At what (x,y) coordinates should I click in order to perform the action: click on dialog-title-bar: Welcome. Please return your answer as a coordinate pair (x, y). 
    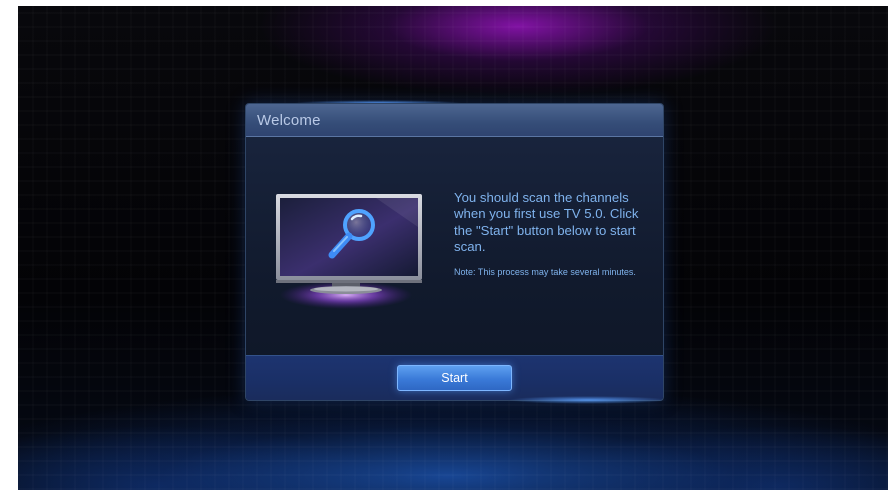
    Looking at the image, I should click on (454, 120).